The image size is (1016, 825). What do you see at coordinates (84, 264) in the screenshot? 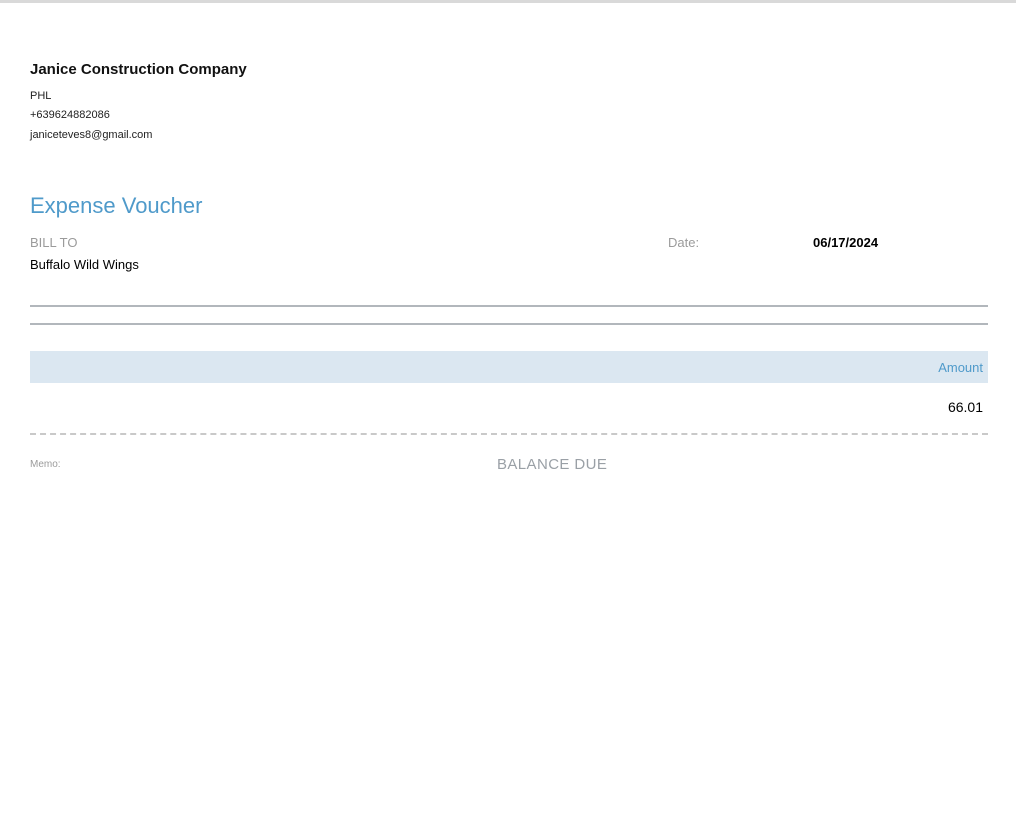
I see `bill-to-name: Buffalo Wild Wings` at bounding box center [84, 264].